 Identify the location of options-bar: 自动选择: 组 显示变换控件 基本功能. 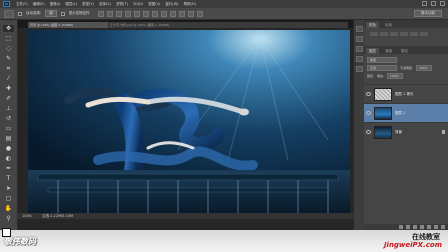
(224, 14).